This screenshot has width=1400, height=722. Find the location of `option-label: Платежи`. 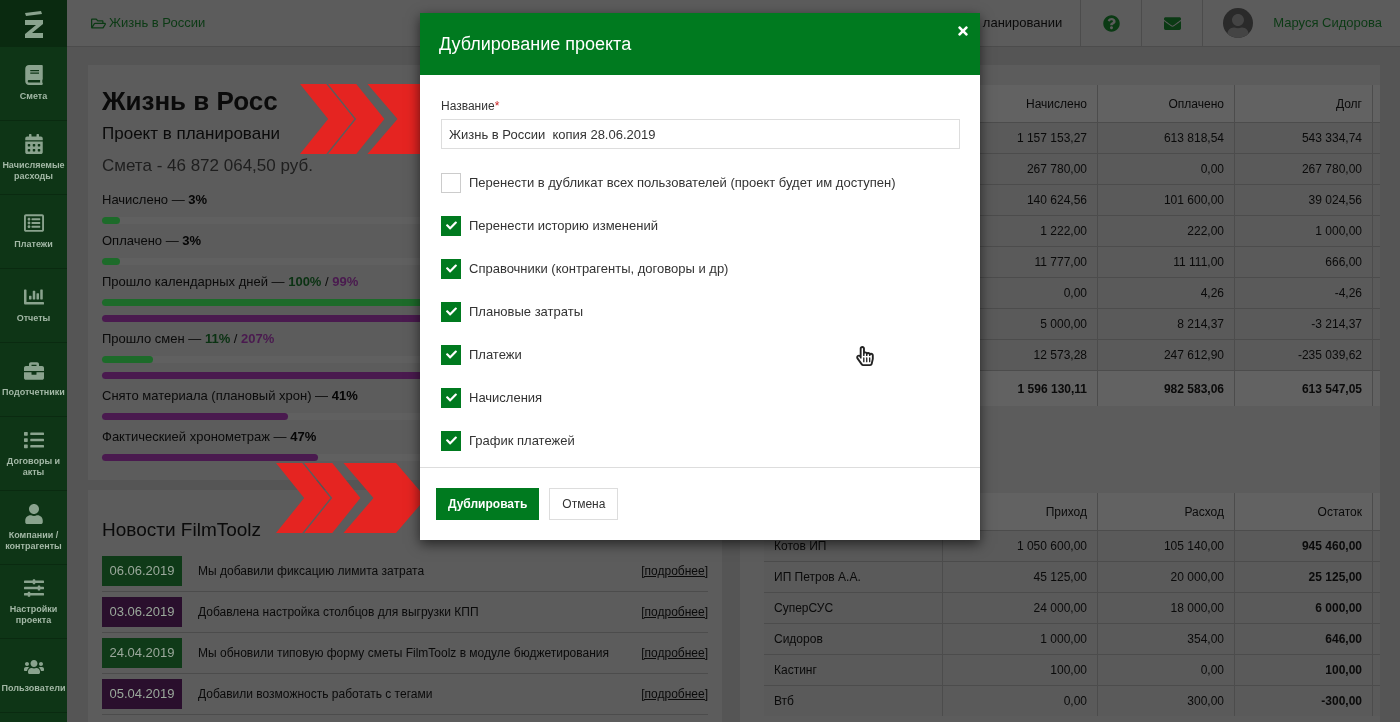

option-label: Платежи is located at coordinates (495, 354).